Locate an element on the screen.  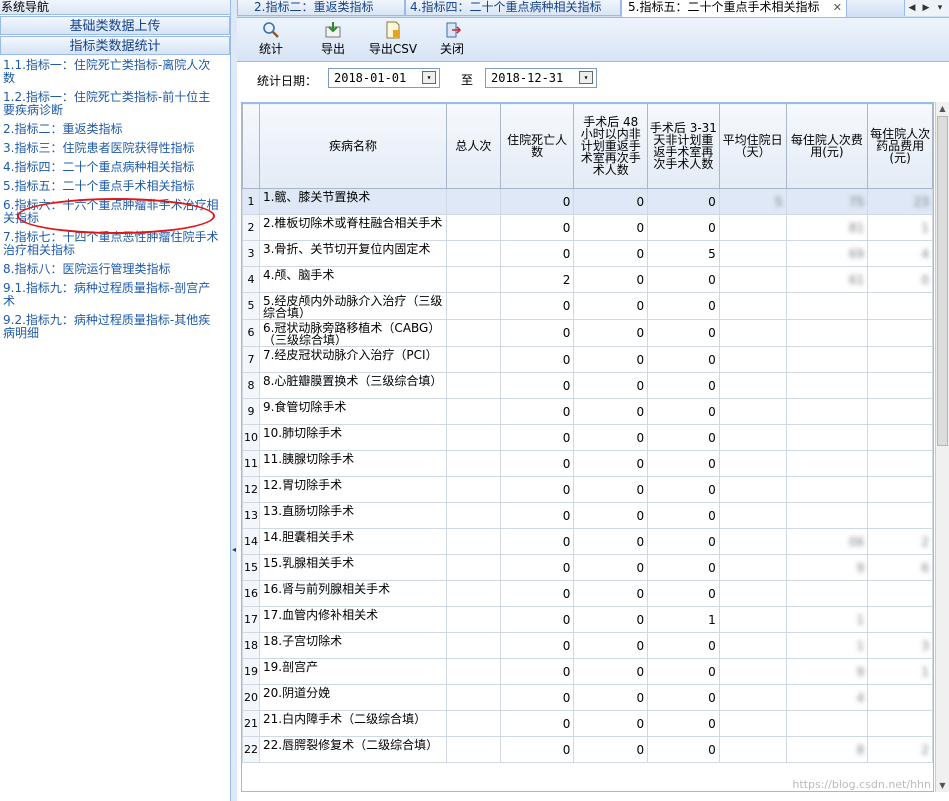
table-row: 18 18.子宫切除术 0 0 0 1 3 is located at coordinates (587, 645).